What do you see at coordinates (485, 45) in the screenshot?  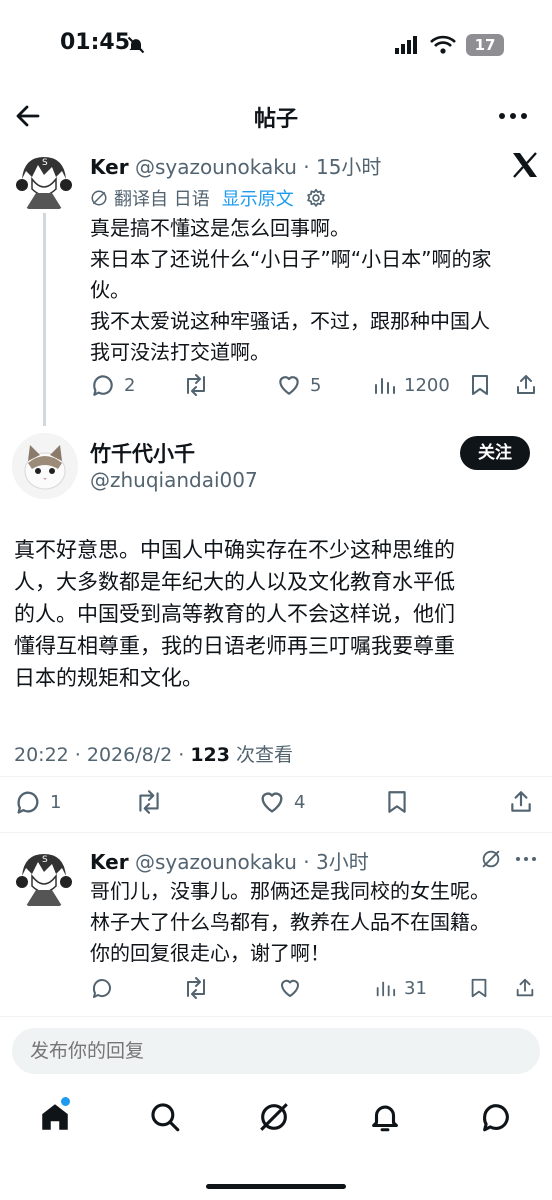 I see `battery-indicator: 17` at bounding box center [485, 45].